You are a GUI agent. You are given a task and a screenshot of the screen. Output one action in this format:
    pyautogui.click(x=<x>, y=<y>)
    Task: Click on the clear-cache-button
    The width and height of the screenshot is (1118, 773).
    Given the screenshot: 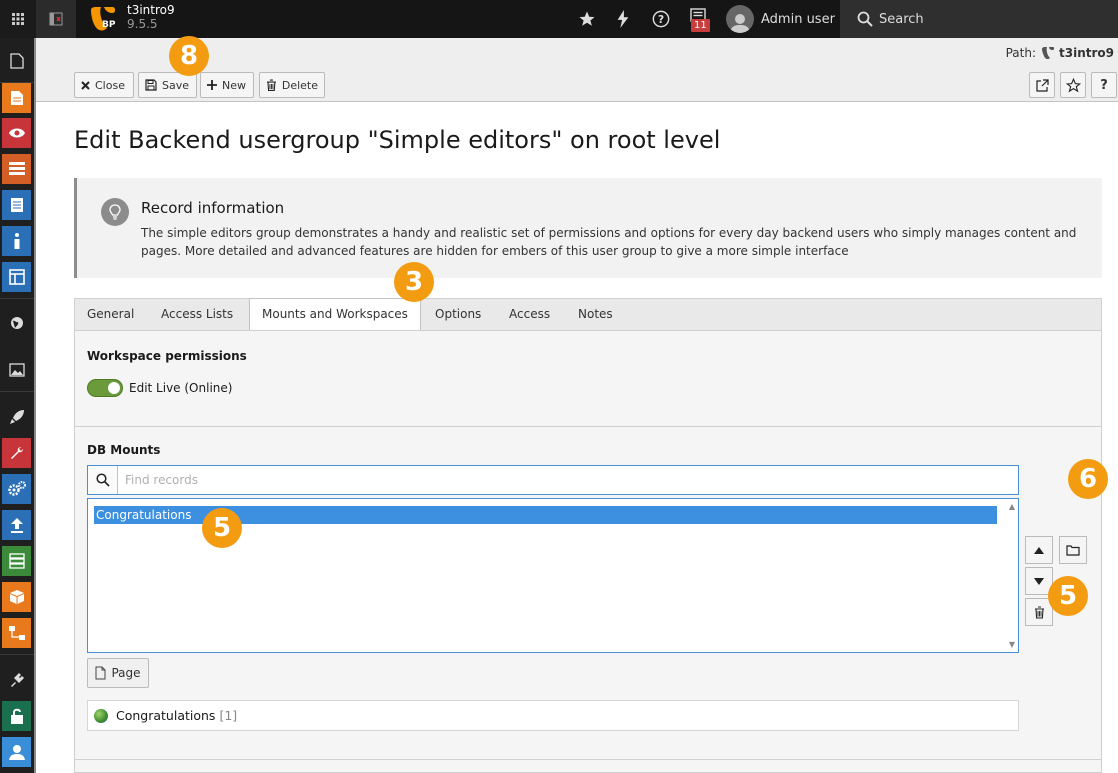 What is the action you would take?
    pyautogui.click(x=623, y=19)
    